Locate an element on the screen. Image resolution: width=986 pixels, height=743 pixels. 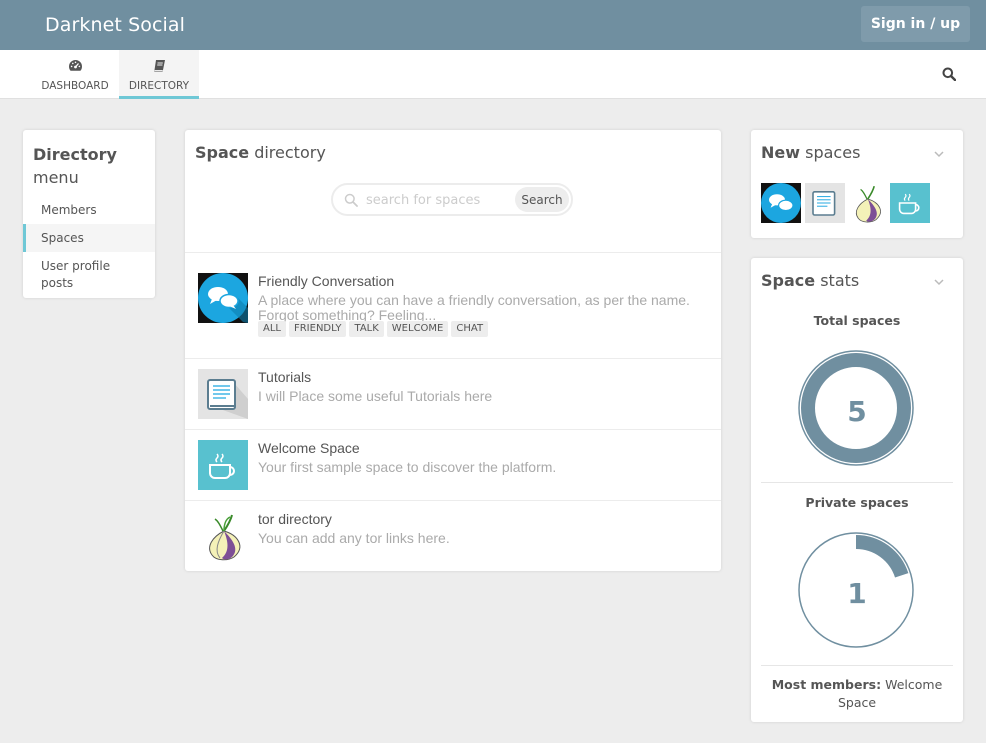
tag-chat: CHAT is located at coordinates (470, 329).